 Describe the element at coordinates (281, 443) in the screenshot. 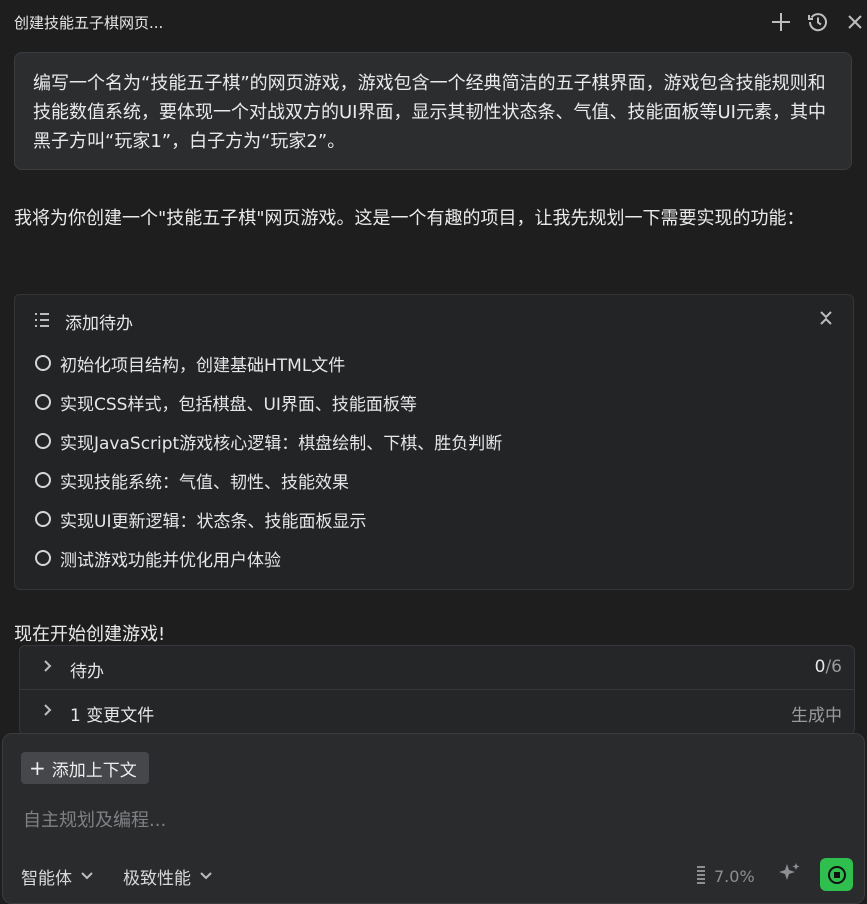

I see `todo-item-label: 实现JavaScript游戏核心逻辑：棋盘绘制、下棋、胜负判断` at that location.